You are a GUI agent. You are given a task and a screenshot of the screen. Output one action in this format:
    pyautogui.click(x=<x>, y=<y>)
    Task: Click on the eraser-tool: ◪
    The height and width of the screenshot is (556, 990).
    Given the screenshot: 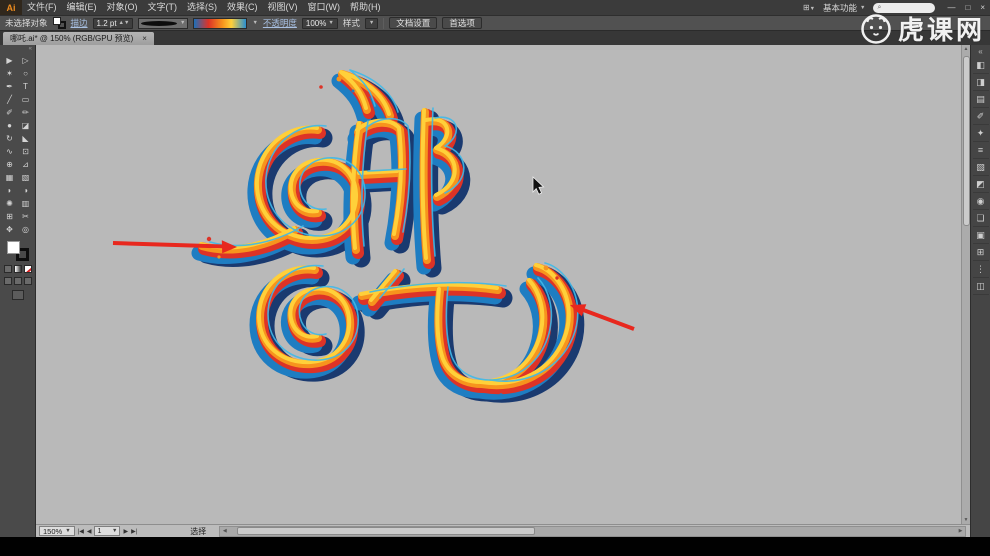 What is the action you would take?
    pyautogui.click(x=26, y=125)
    